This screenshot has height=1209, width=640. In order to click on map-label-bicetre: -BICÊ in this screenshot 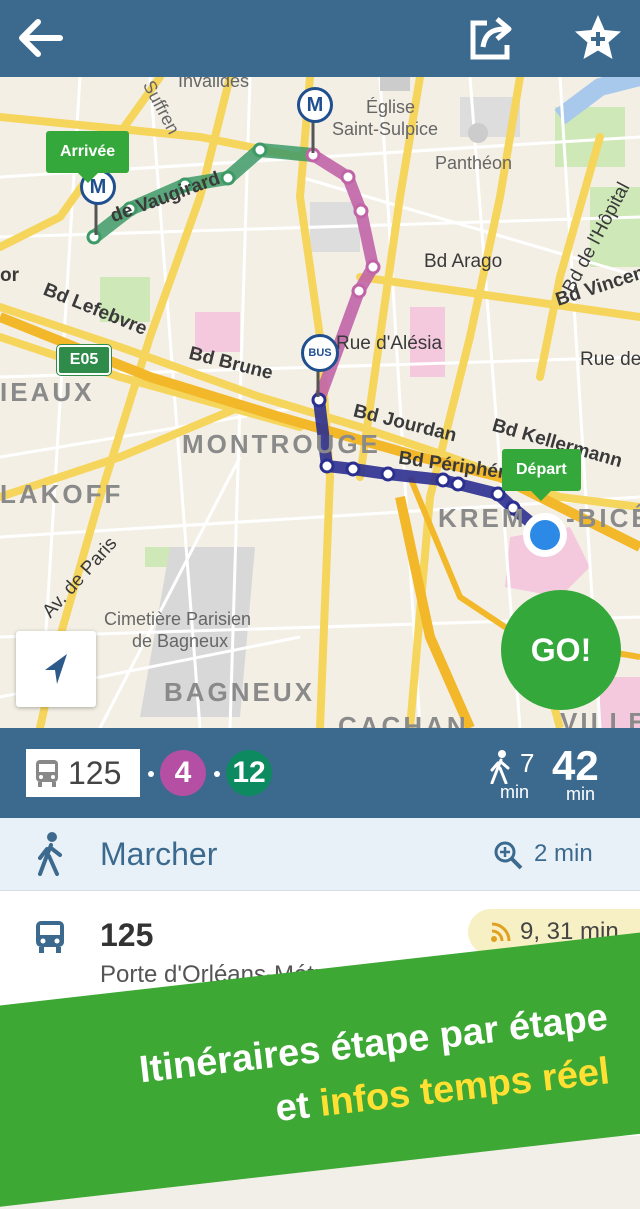, I will do `click(603, 518)`.